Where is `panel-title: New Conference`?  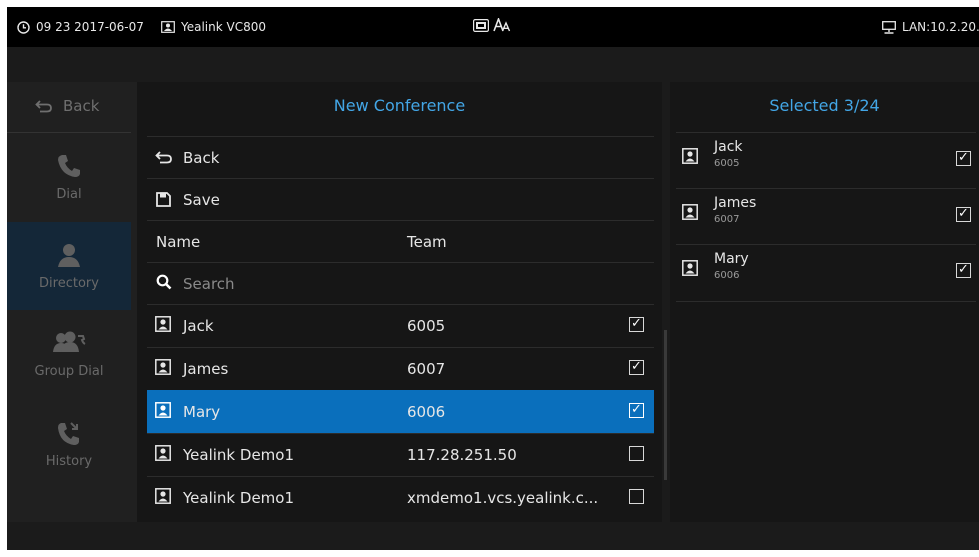
panel-title: New Conference is located at coordinates (399, 105).